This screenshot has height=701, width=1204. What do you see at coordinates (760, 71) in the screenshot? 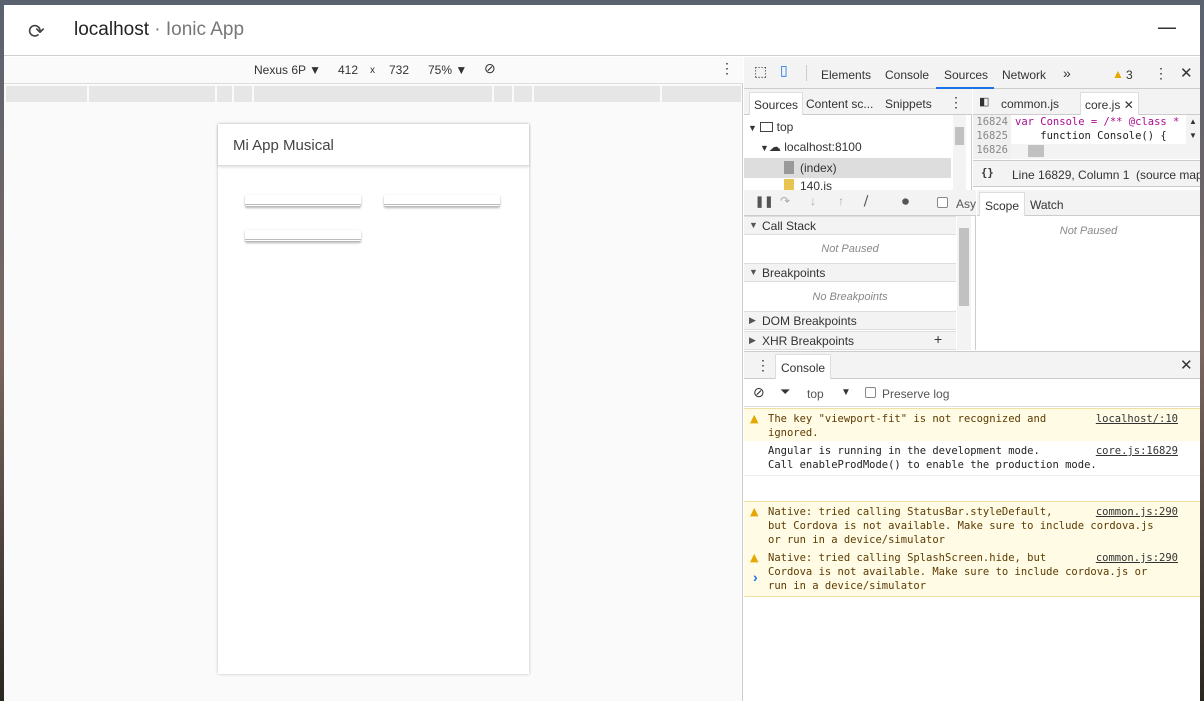
I see `inspect-element-icon: ⬚` at bounding box center [760, 71].